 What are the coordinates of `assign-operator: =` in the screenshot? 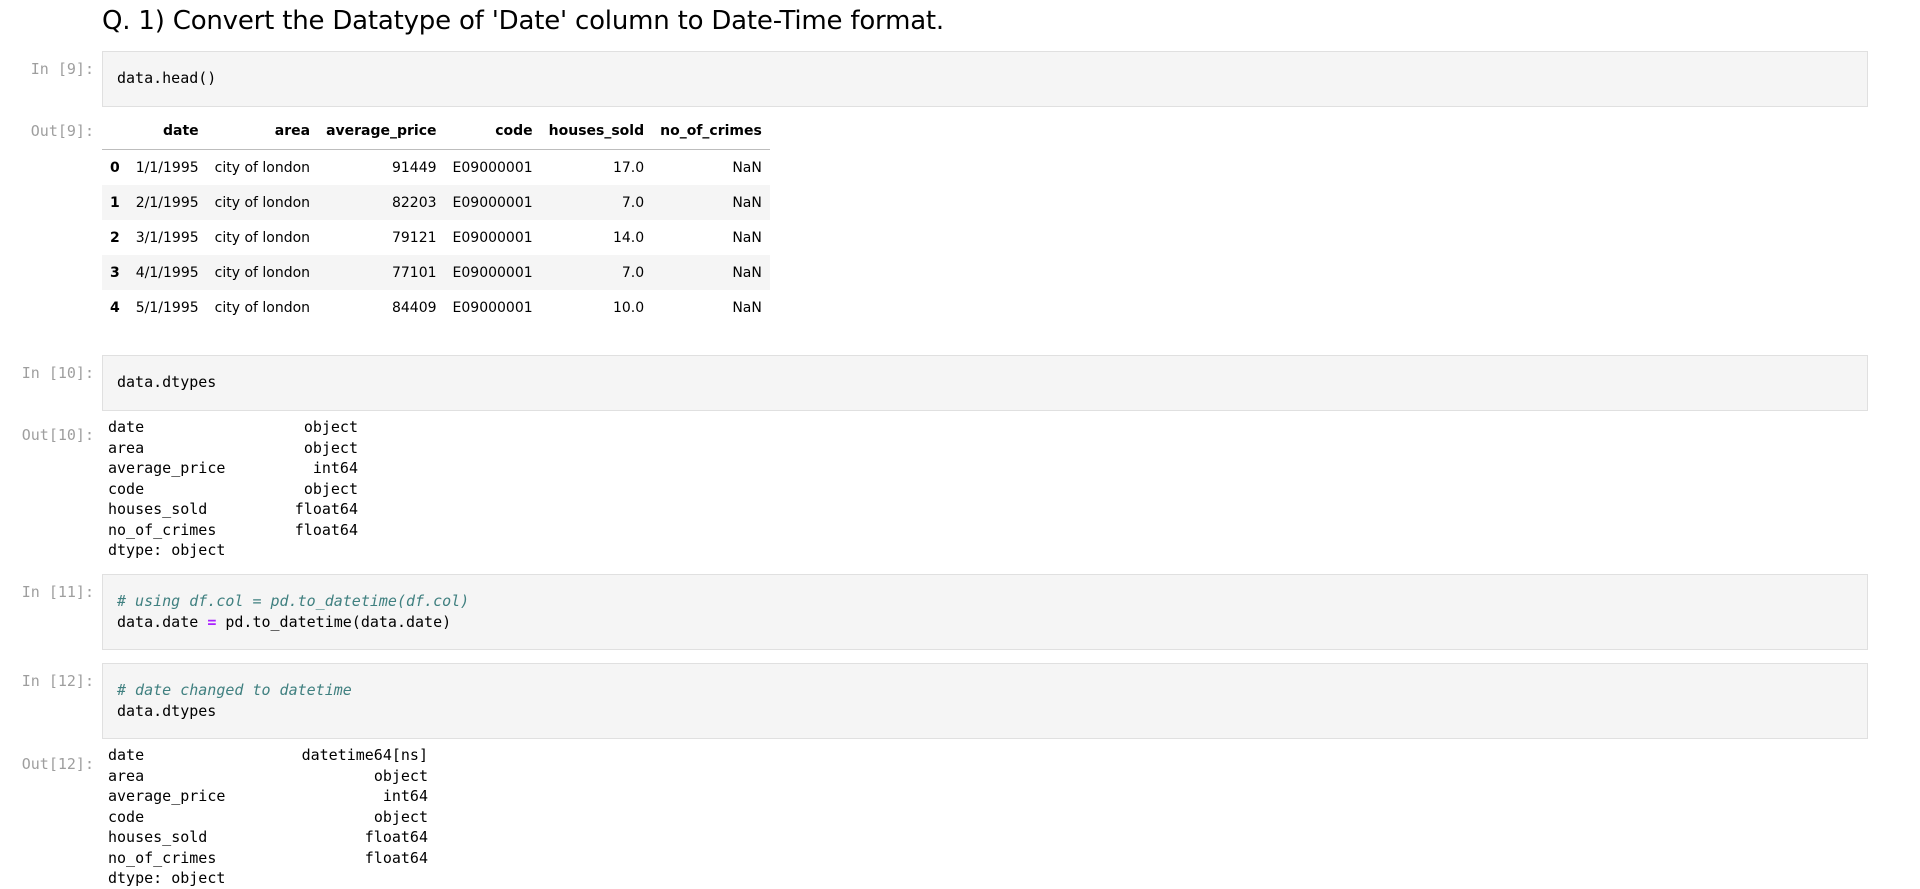 It's located at (212, 622).